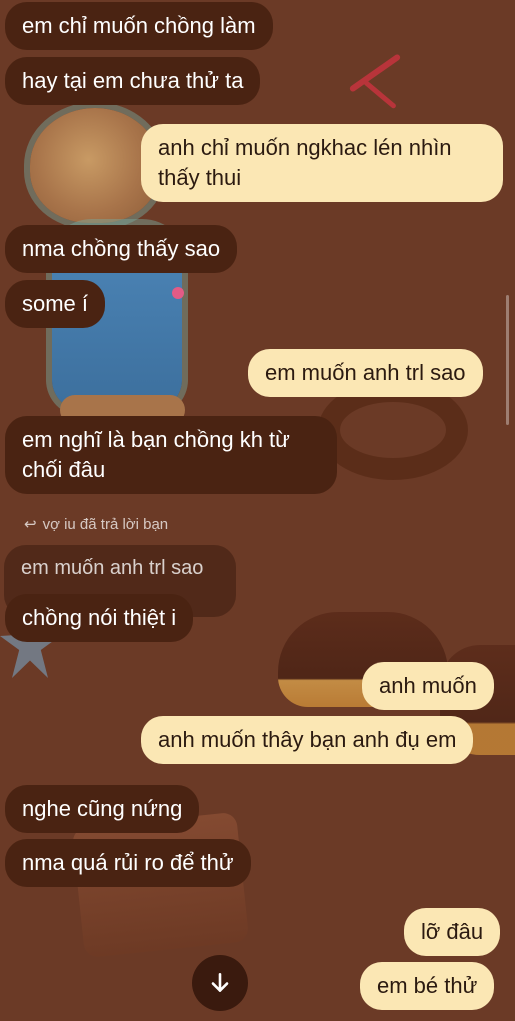 This screenshot has height=1021, width=515. Describe the element at coordinates (452, 932) in the screenshot. I see `message-outgoing: lỡ đâu` at that location.